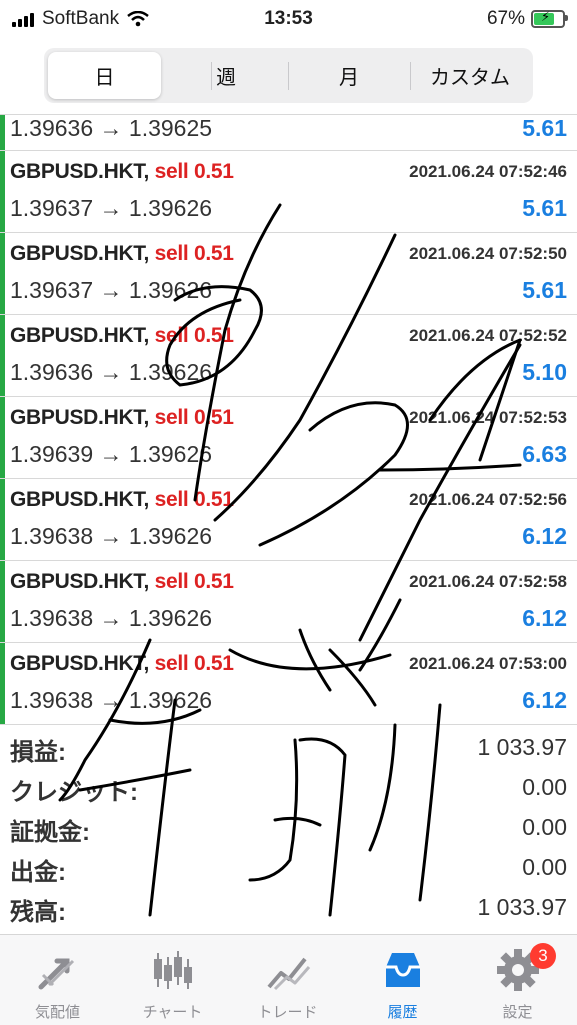  Describe the element at coordinates (288, 748) in the screenshot. I see `summary-row-profit: 損益: 1 033.97` at that location.